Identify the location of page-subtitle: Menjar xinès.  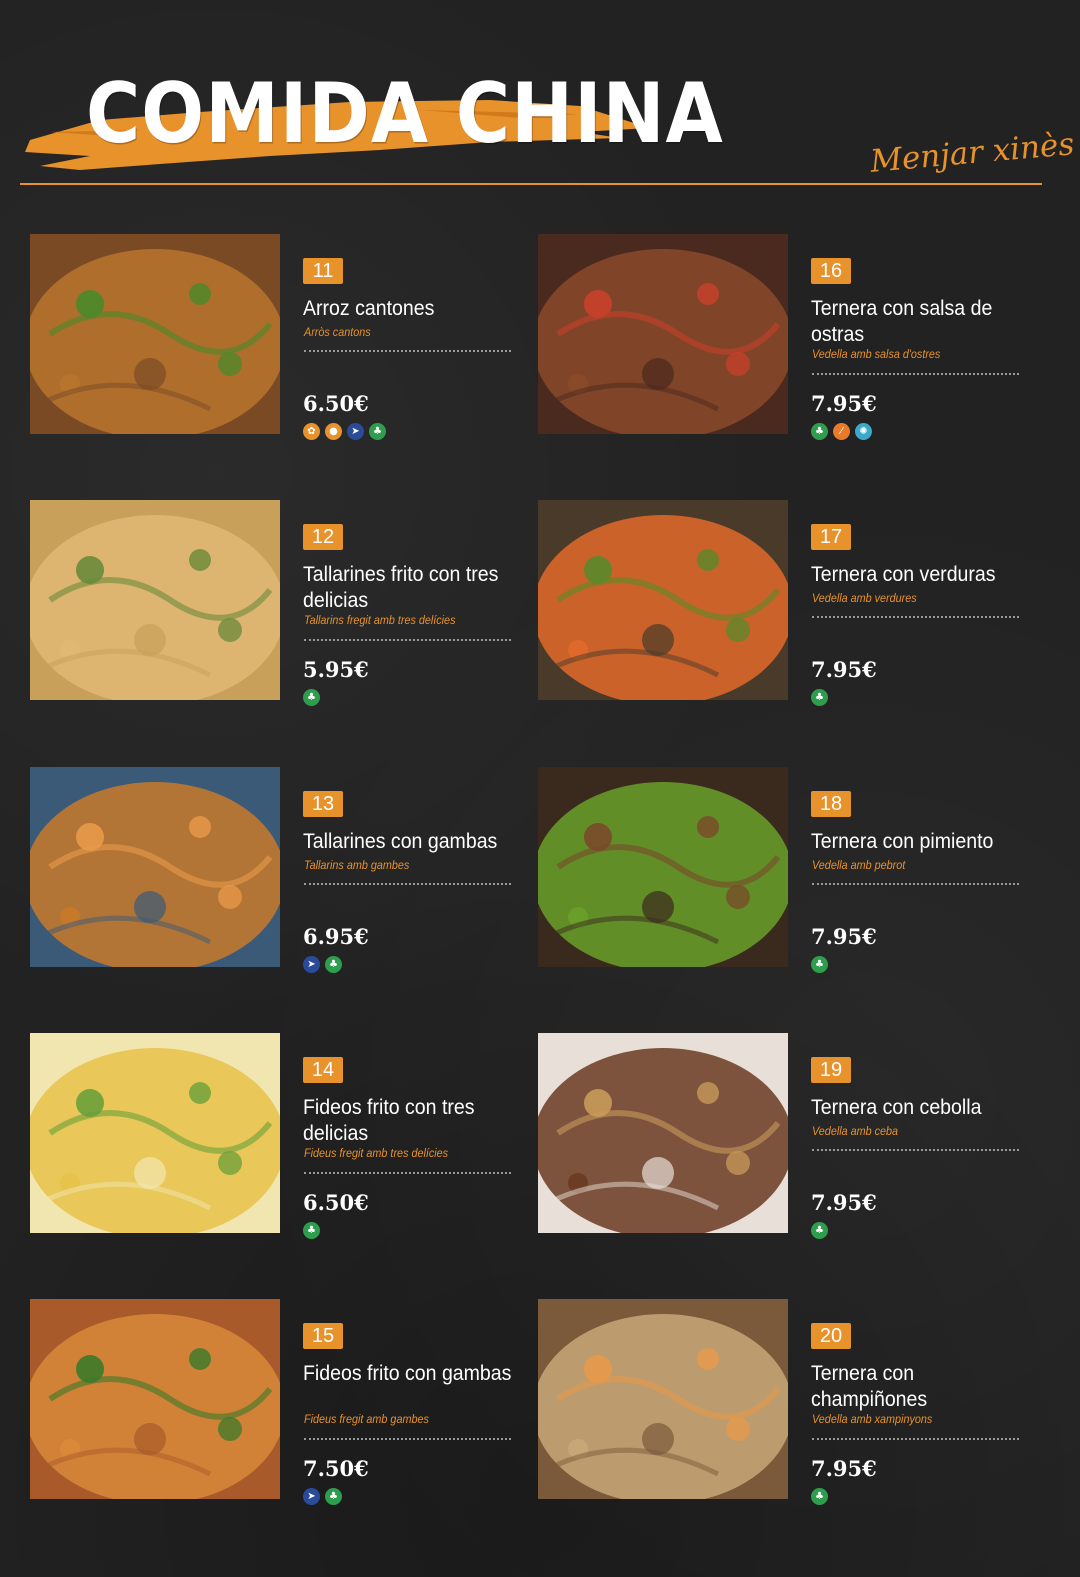
(972, 153).